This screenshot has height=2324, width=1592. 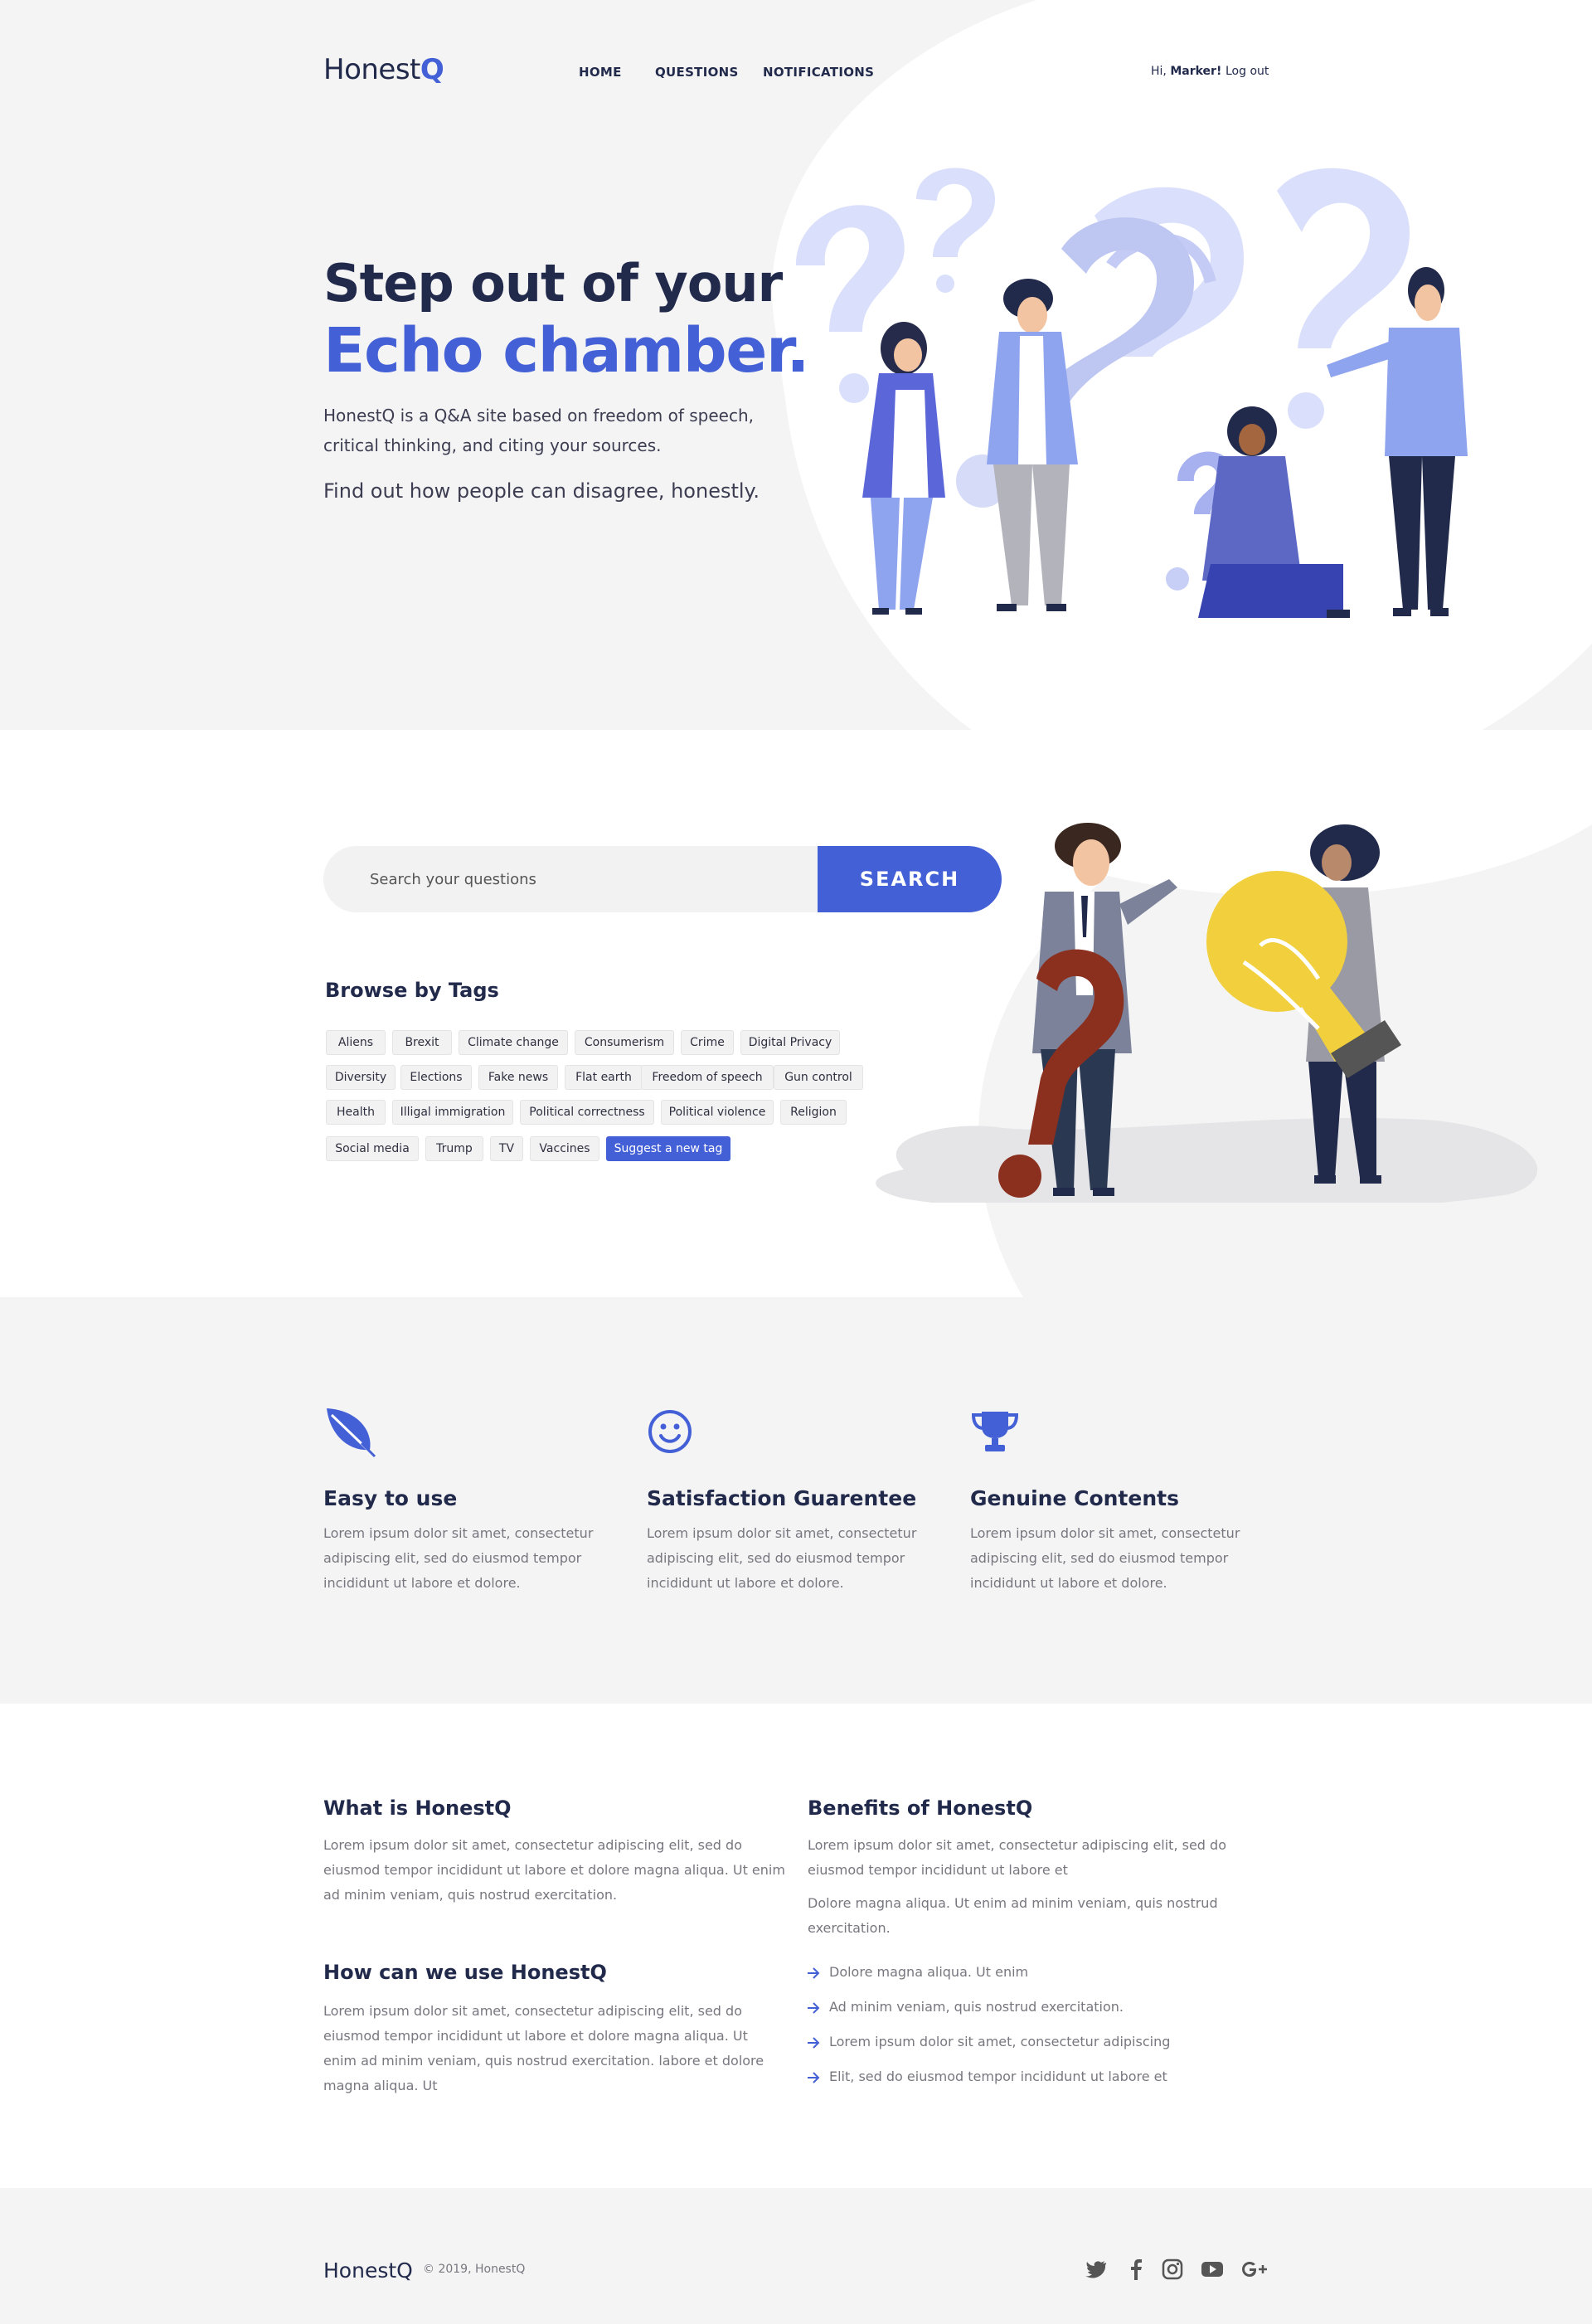 What do you see at coordinates (553, 283) in the screenshot?
I see `hero-title-line1: Step out of your` at bounding box center [553, 283].